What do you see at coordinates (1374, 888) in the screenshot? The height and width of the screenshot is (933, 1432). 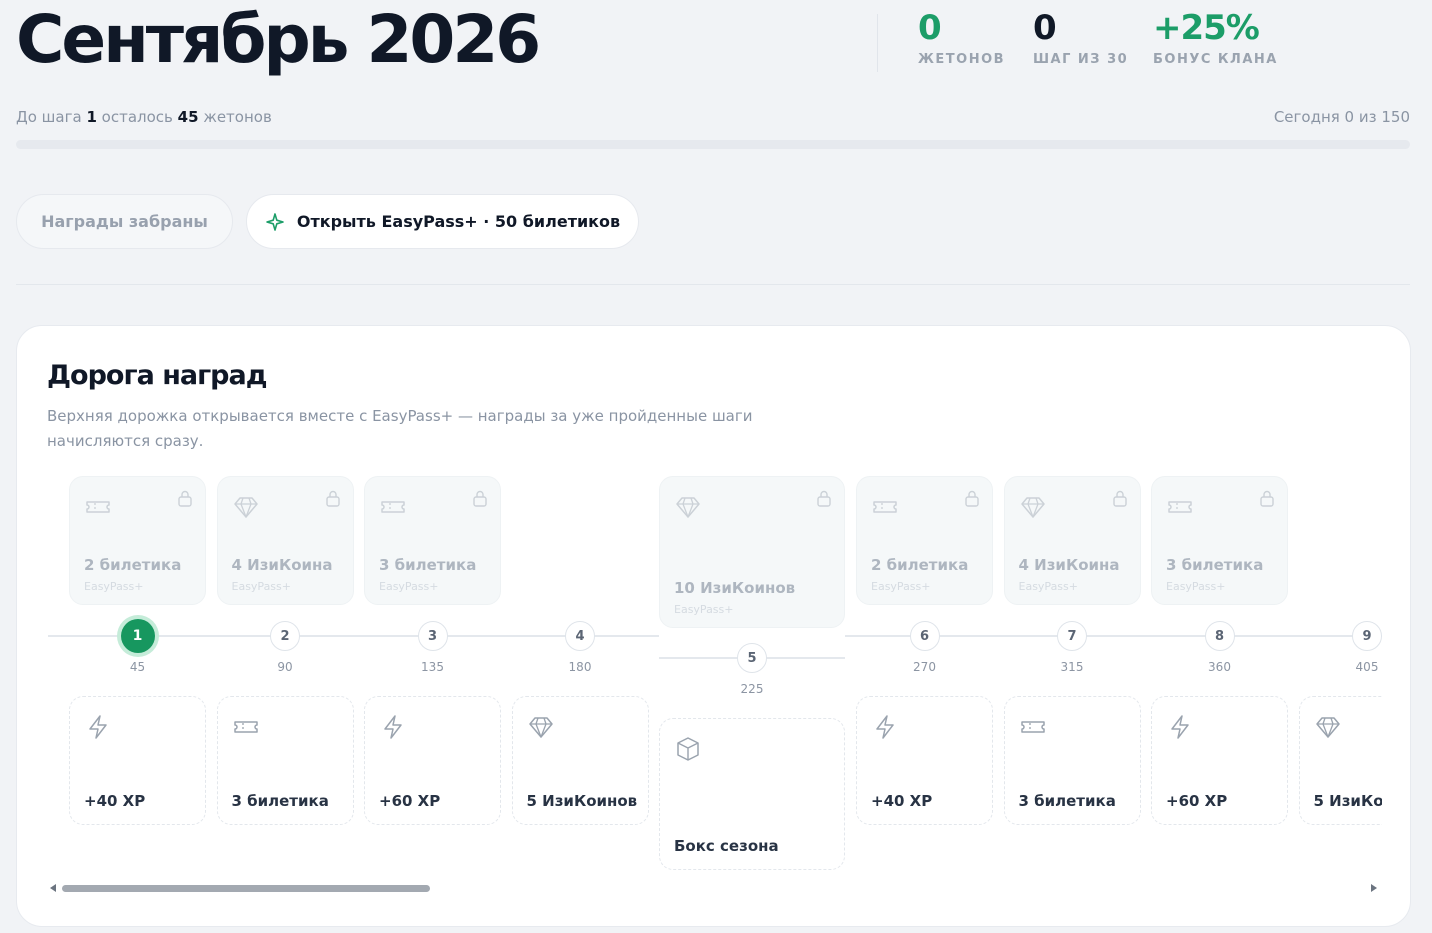 I see `scroll-right-arrow` at bounding box center [1374, 888].